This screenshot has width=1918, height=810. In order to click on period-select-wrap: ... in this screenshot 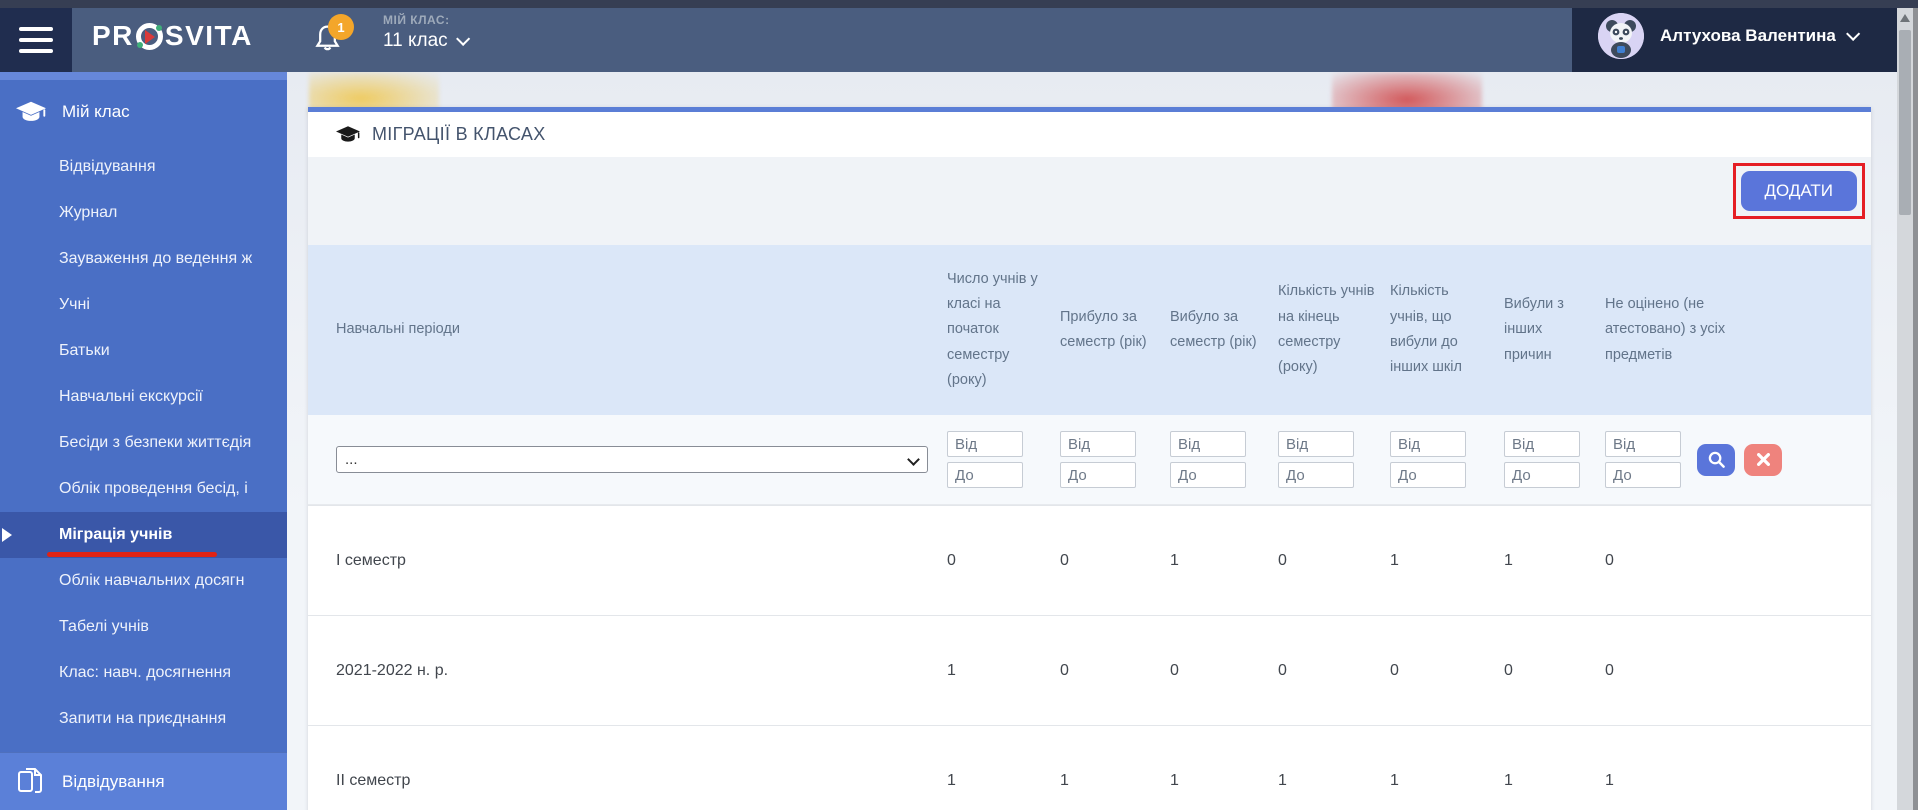, I will do `click(632, 459)`.